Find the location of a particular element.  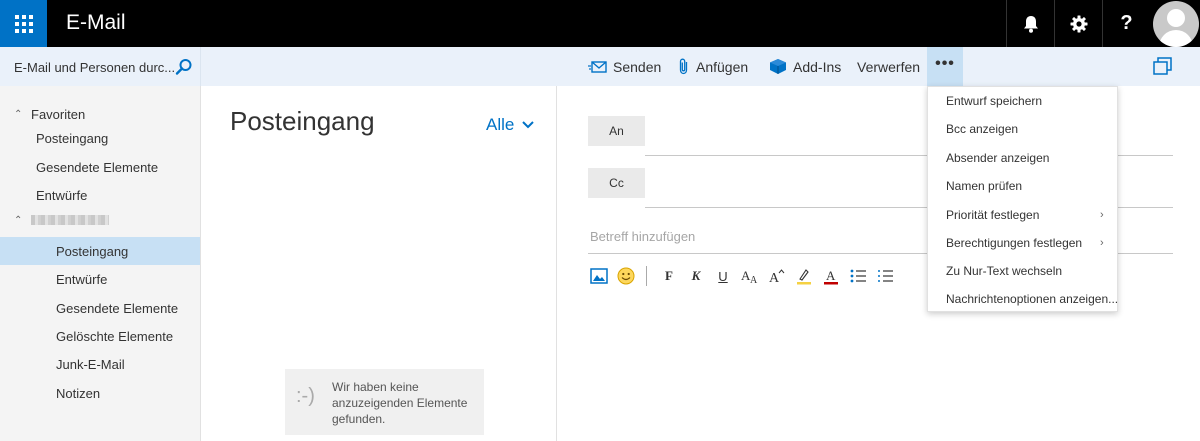

favorite-item-sent: Gesendete Elemente is located at coordinates (100, 167).